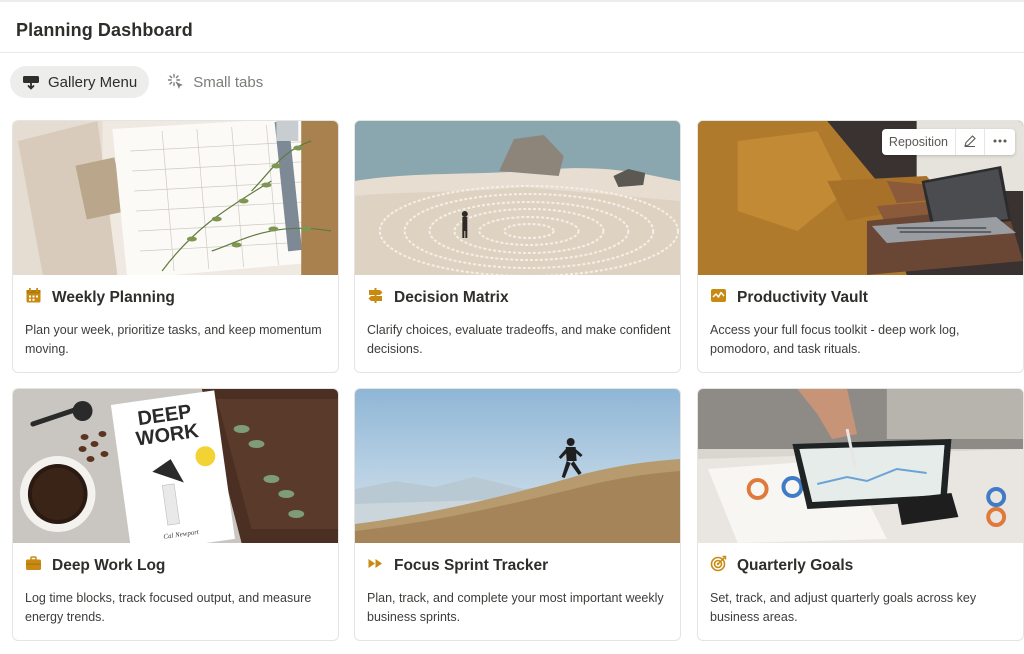  What do you see at coordinates (175, 466) in the screenshot?
I see `cover-image-deep-work-book: DEEP WORK Cal Newport` at bounding box center [175, 466].